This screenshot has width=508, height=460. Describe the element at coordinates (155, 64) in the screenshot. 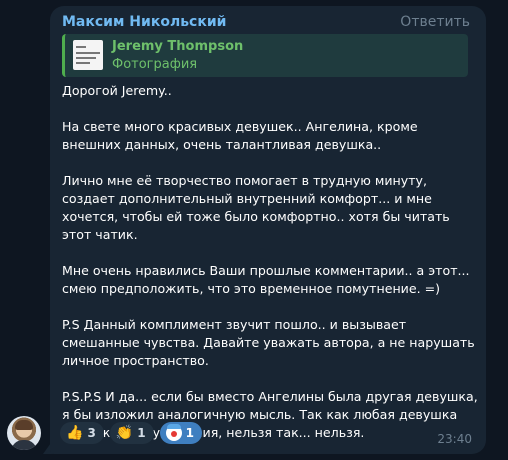

I see `quote-type: Фотография` at that location.